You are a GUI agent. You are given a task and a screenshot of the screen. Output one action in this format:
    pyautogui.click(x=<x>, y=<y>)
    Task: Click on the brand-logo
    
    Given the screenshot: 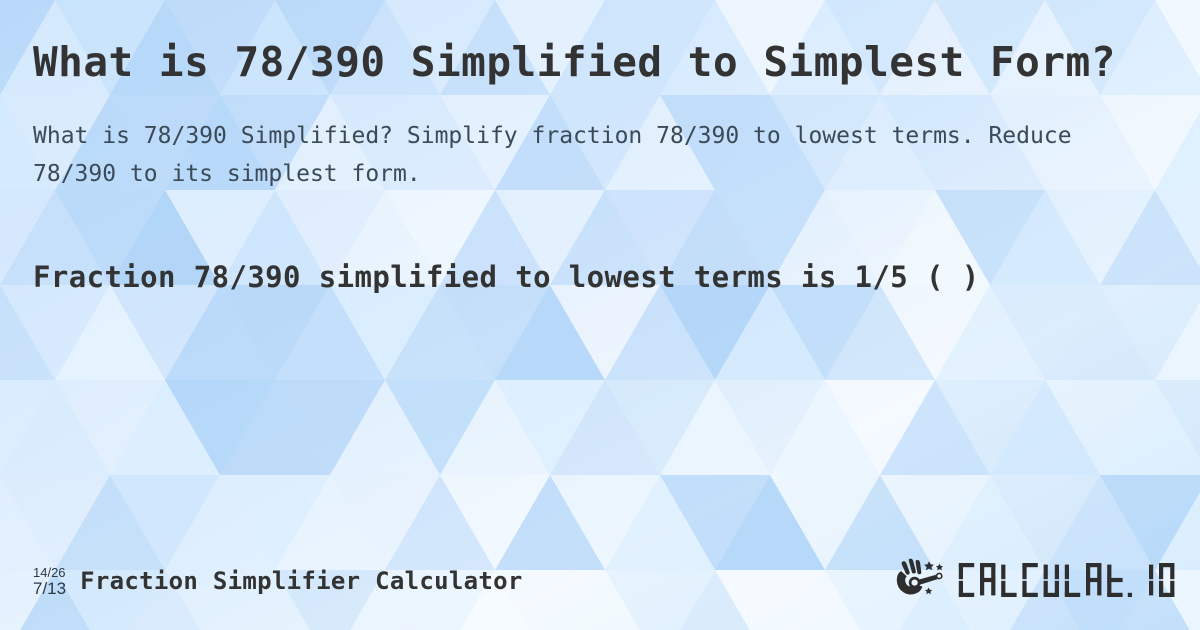 What is the action you would take?
    pyautogui.click(x=1036, y=581)
    